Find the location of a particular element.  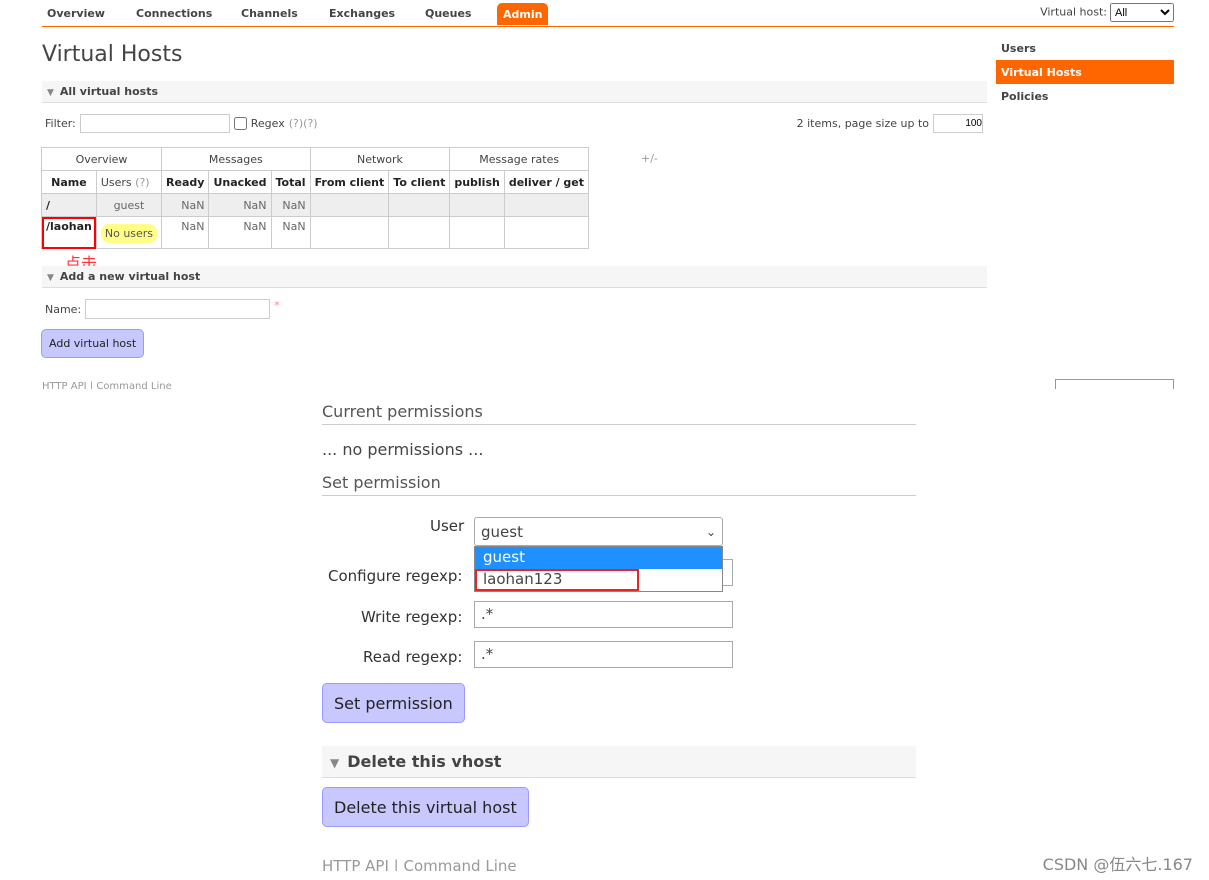

col-to-client: To client is located at coordinates (419, 182).